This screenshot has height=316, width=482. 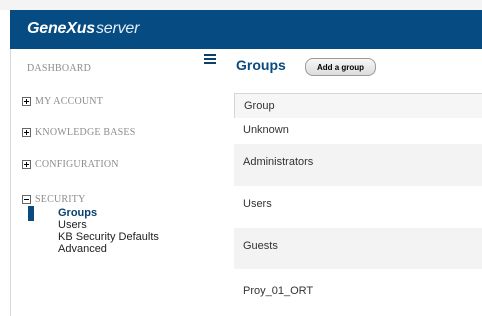 What do you see at coordinates (31, 213) in the screenshot?
I see `active-item-marker` at bounding box center [31, 213].